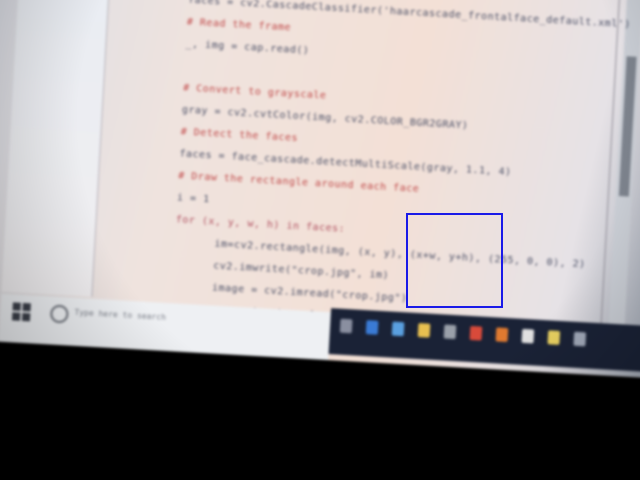 The width and height of the screenshot is (640, 480). Describe the element at coordinates (476, 333) in the screenshot. I see `chrome-icon` at that location.